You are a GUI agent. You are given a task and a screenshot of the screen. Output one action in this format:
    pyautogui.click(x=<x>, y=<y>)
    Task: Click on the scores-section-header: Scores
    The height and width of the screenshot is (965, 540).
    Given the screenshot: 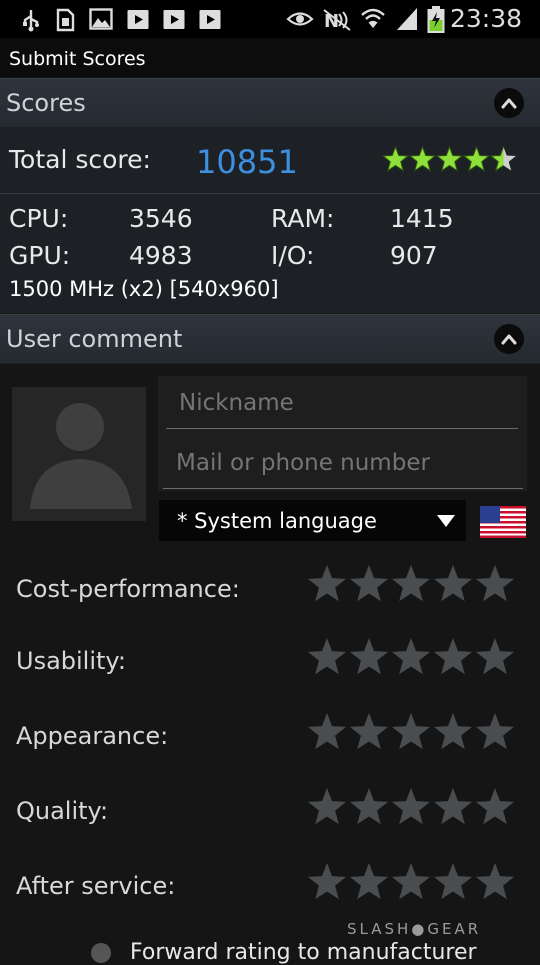 What is the action you would take?
    pyautogui.click(x=270, y=103)
    